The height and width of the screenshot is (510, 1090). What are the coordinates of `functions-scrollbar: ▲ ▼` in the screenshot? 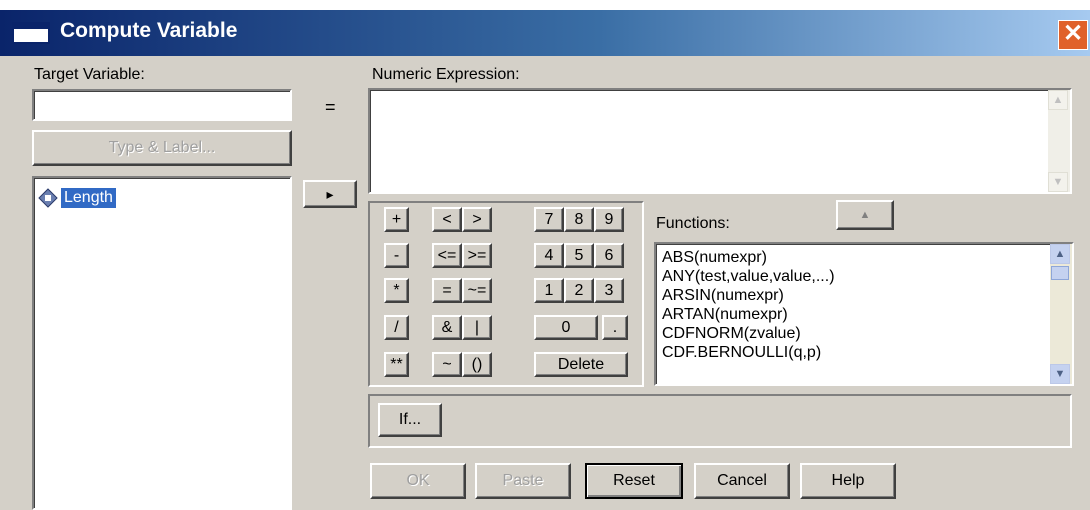 It's located at (1061, 314).